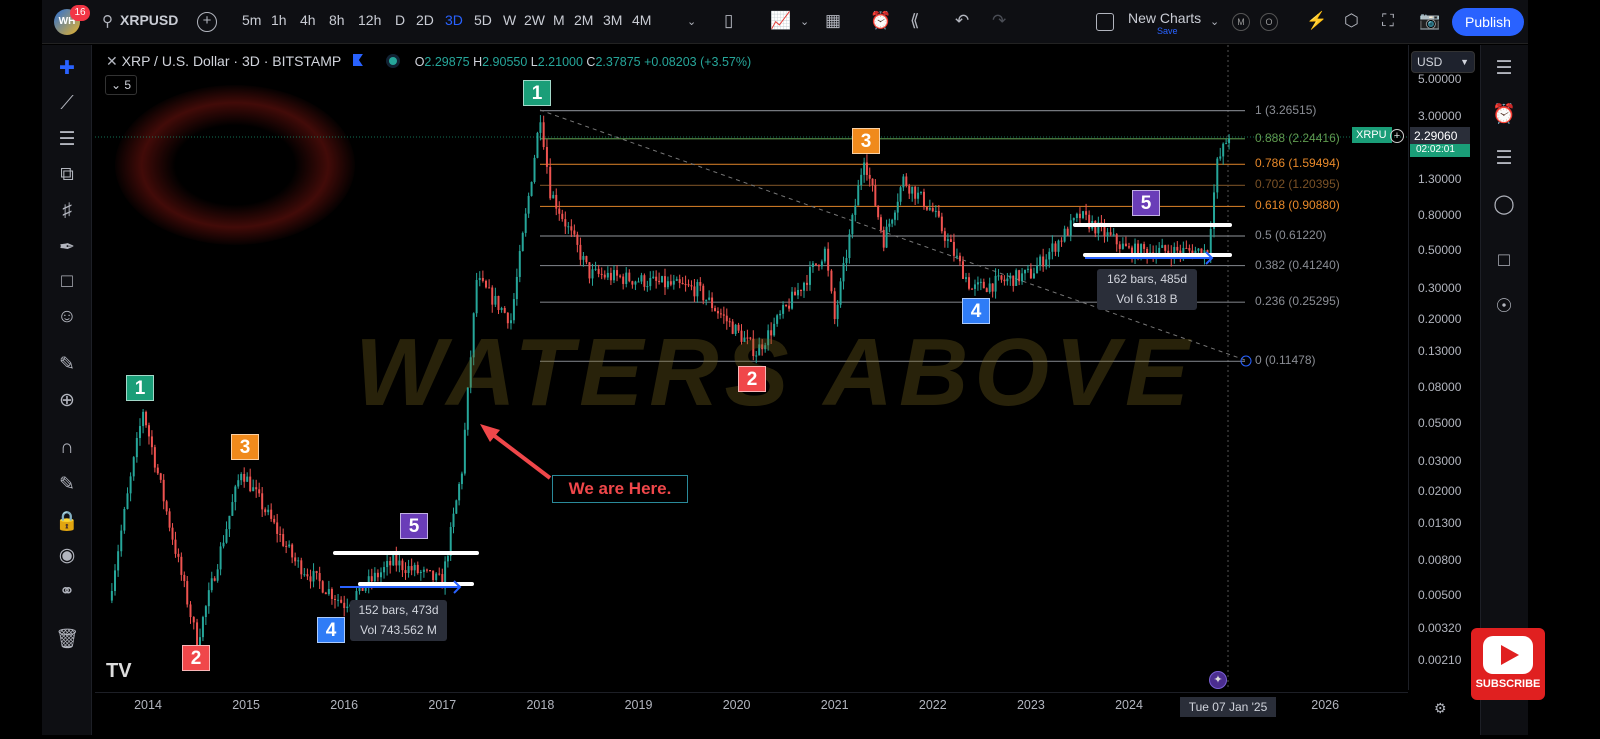  What do you see at coordinates (67, 104) in the screenshot?
I see `trendline-icon: ⟋` at bounding box center [67, 104].